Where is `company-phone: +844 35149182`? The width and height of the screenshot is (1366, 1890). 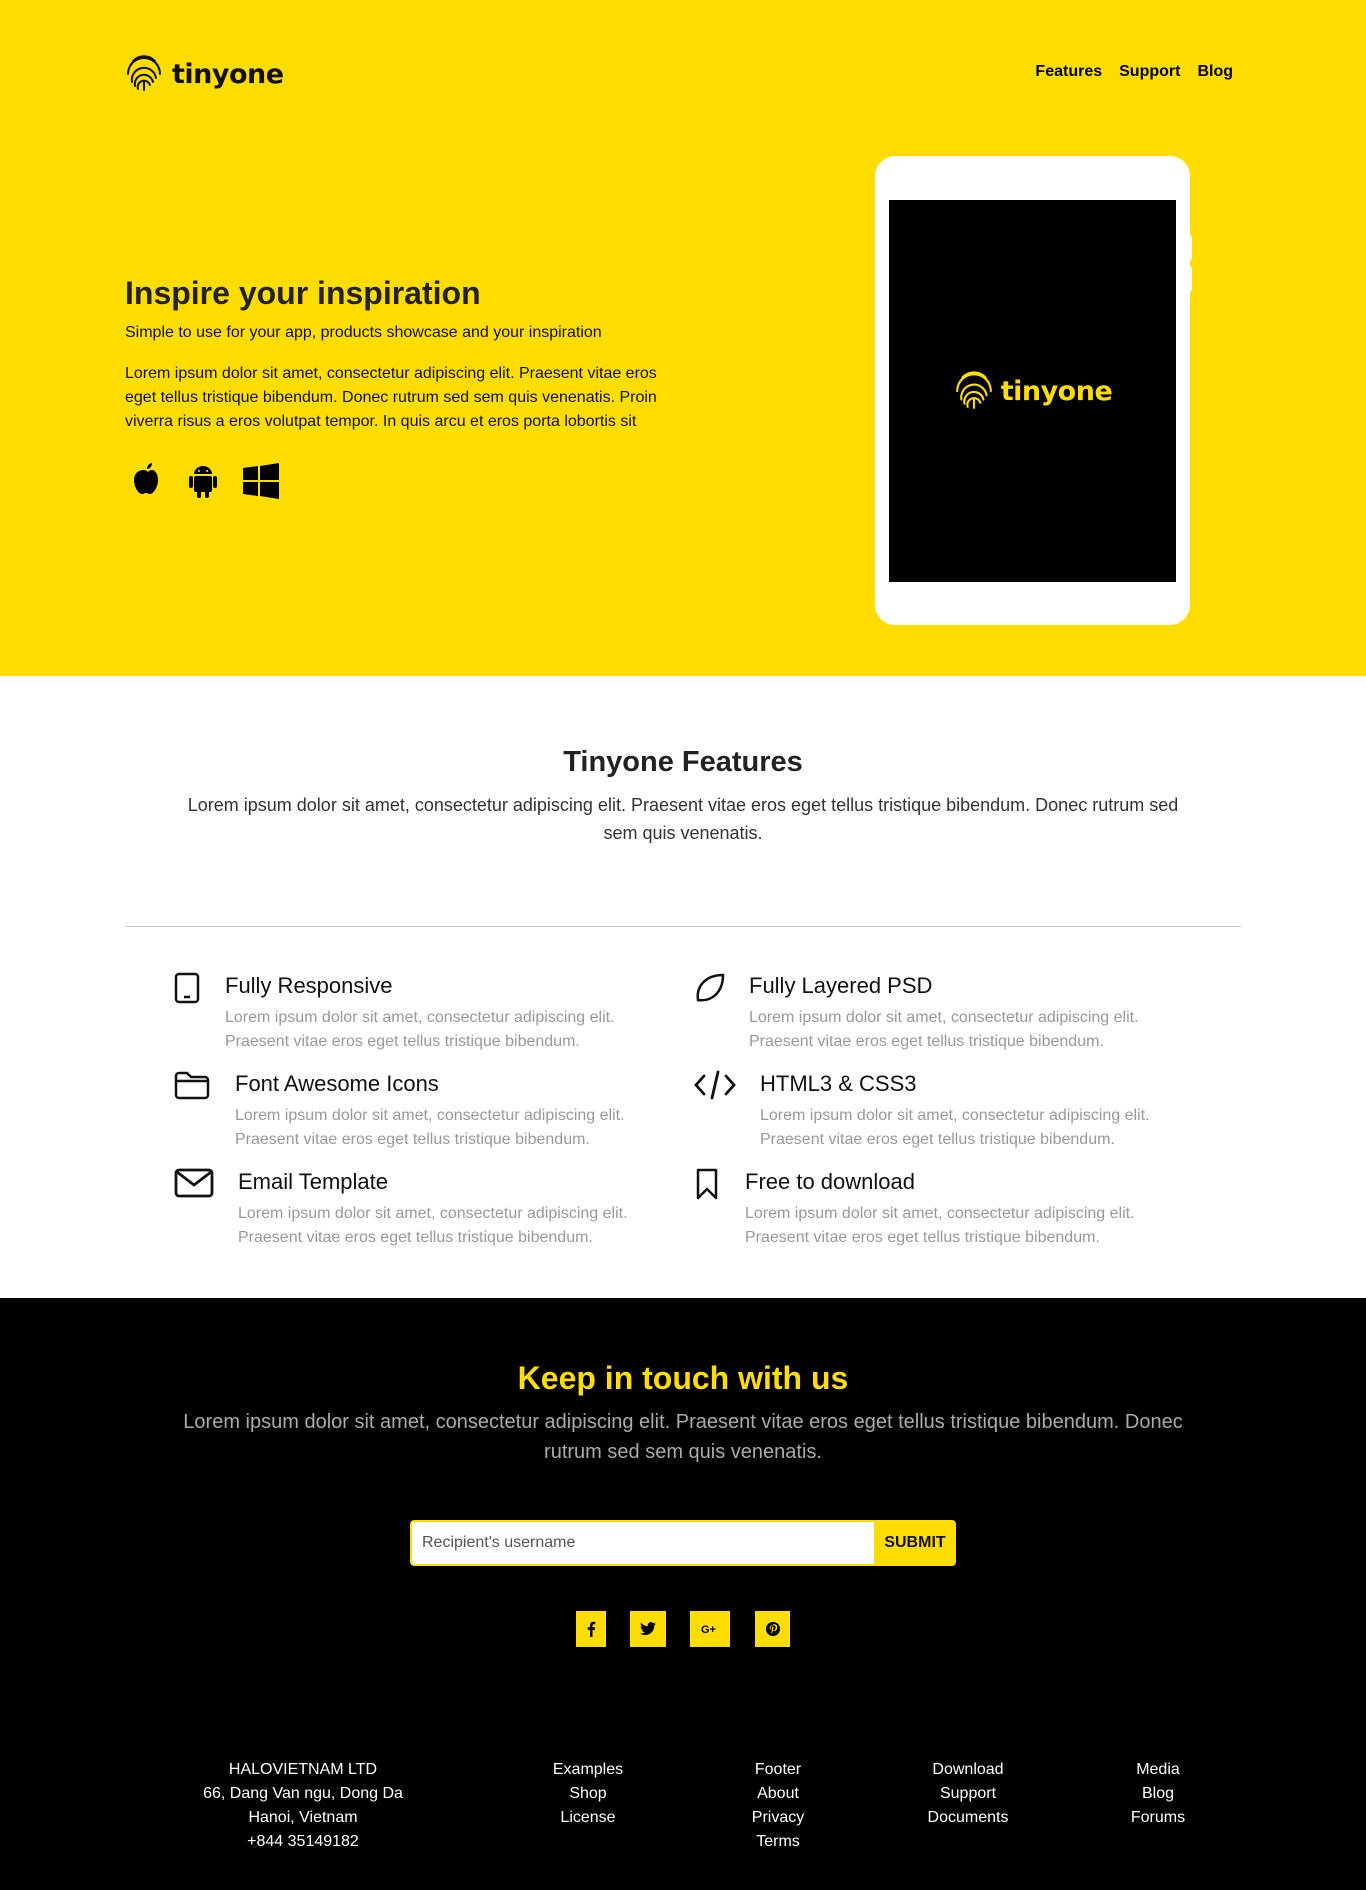
company-phone: +844 35149182 is located at coordinates (303, 1841).